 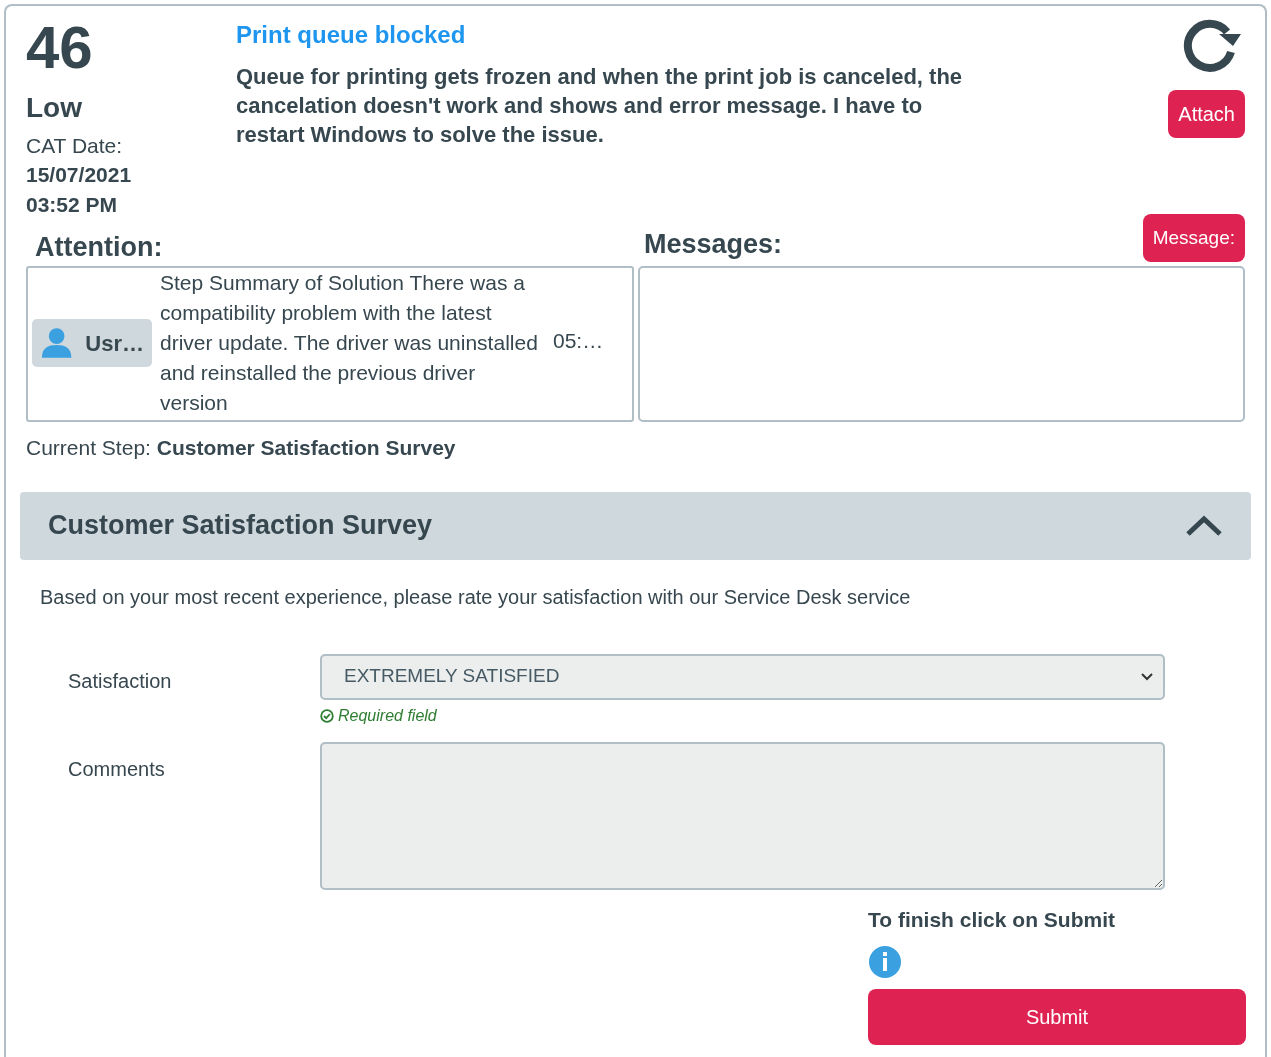 What do you see at coordinates (349, 343) in the screenshot?
I see `attention-text: Step Summary of Solution There was a compatibility problem with the latest driver update. The driver was uninstalled and reinstalled the previous driver version` at bounding box center [349, 343].